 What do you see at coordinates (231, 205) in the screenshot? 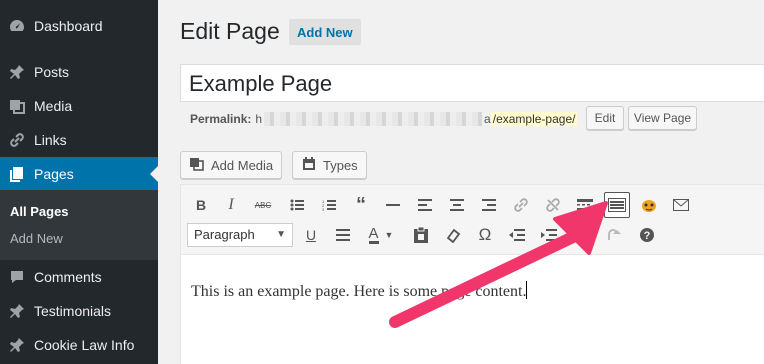
I see `italic-icon: I` at bounding box center [231, 205].